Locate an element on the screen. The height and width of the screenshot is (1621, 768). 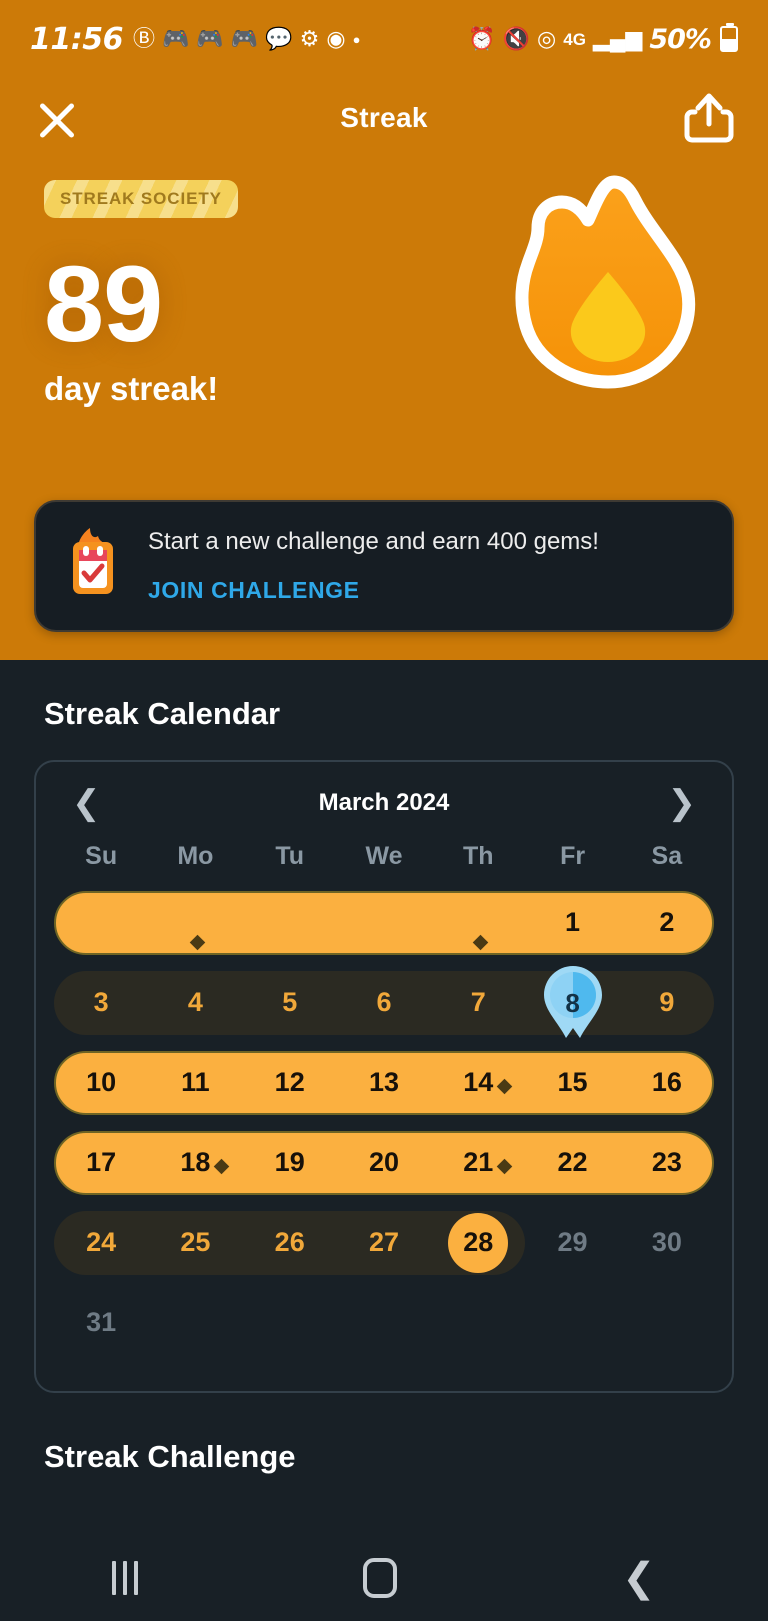
calendar-day-cells: 10 11 12 13 14 15 16 is located at coordinates (384, 1083).